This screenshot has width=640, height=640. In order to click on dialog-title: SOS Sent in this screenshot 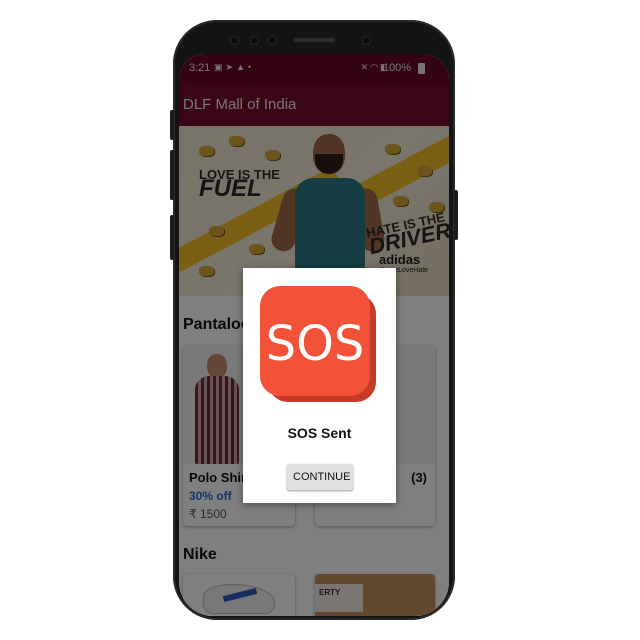, I will do `click(319, 433)`.